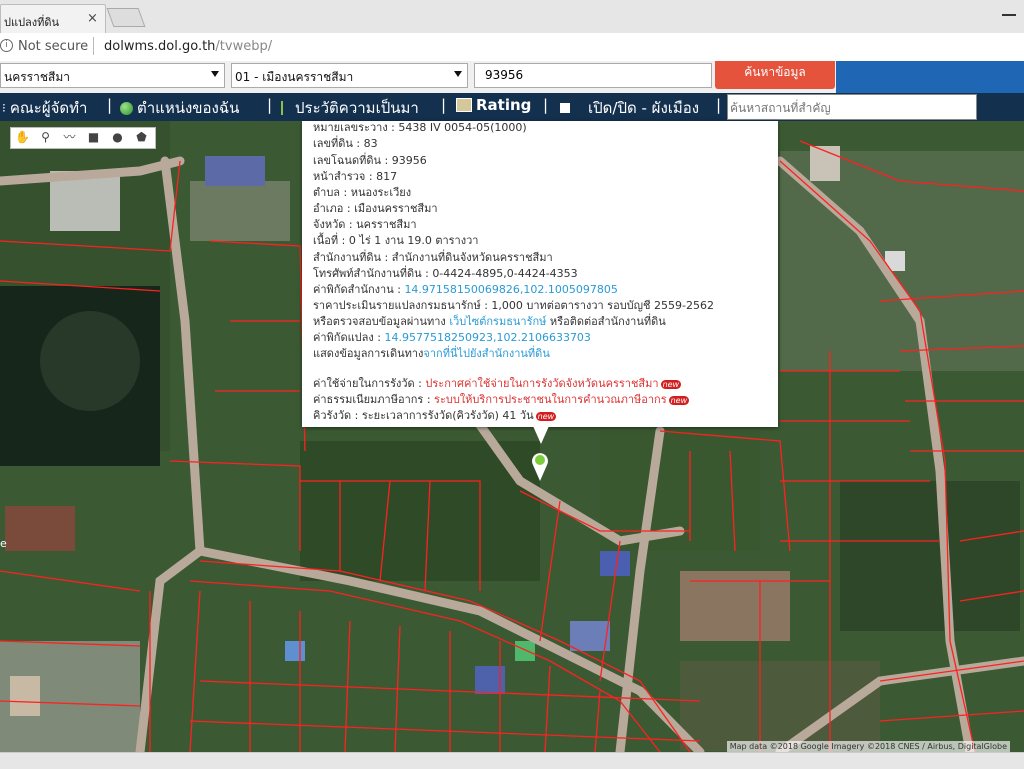 The height and width of the screenshot is (769, 1024). I want to click on status-bar, so click(512, 760).